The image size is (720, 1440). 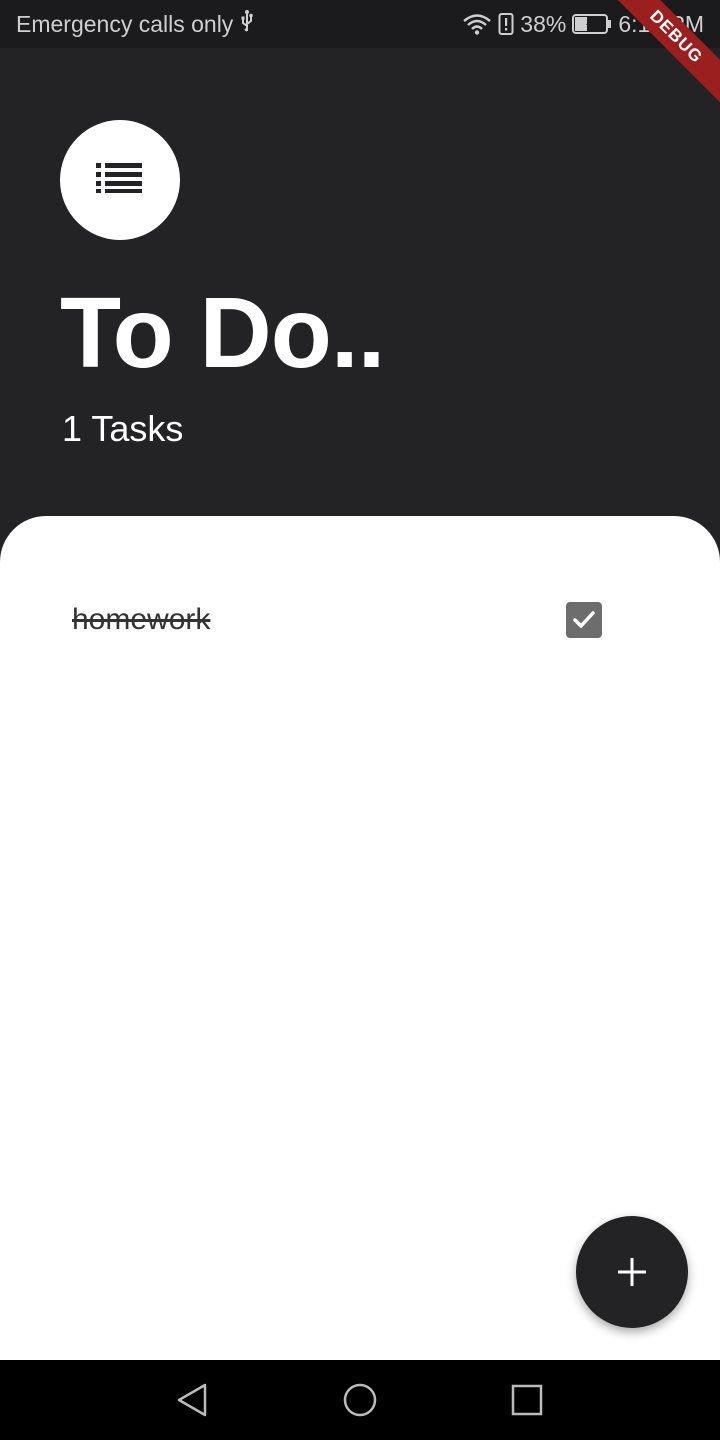 What do you see at coordinates (141, 619) in the screenshot?
I see `task-name: homework` at bounding box center [141, 619].